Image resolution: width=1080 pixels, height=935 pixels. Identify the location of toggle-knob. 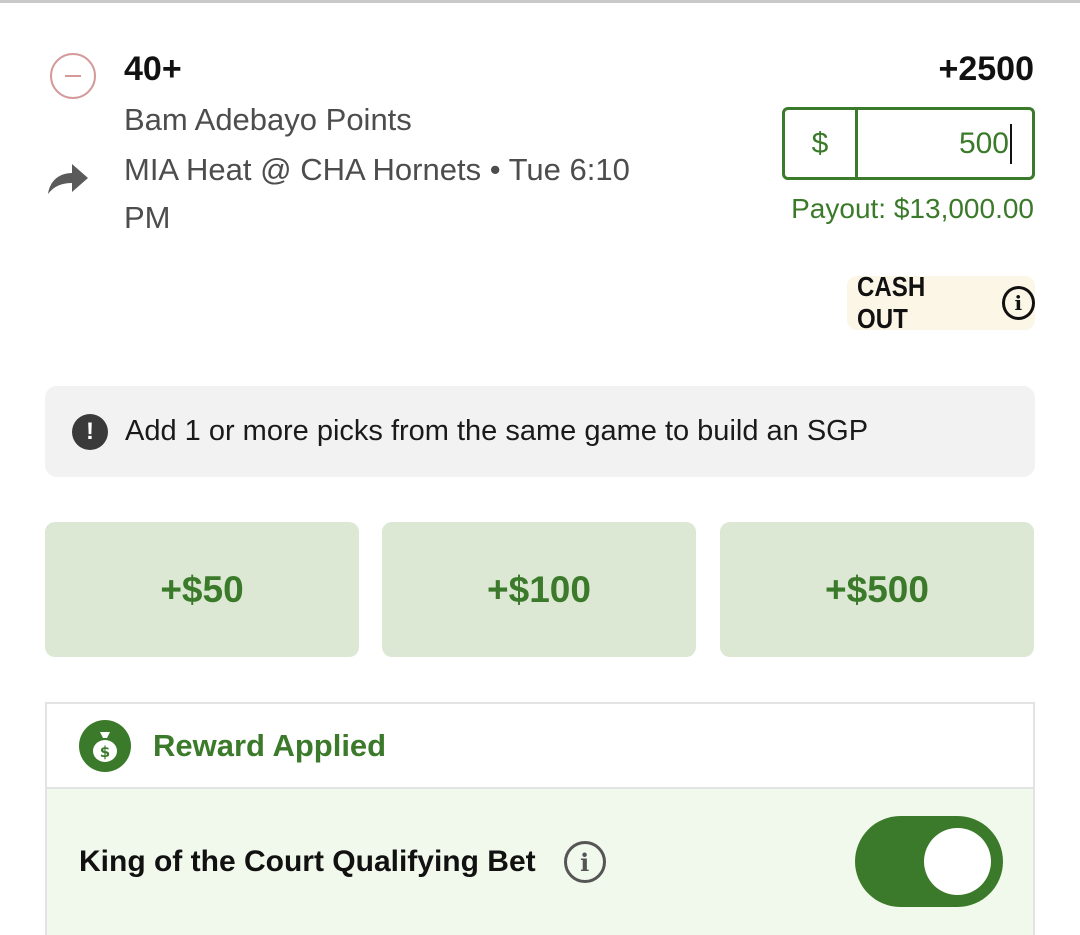
(957, 861).